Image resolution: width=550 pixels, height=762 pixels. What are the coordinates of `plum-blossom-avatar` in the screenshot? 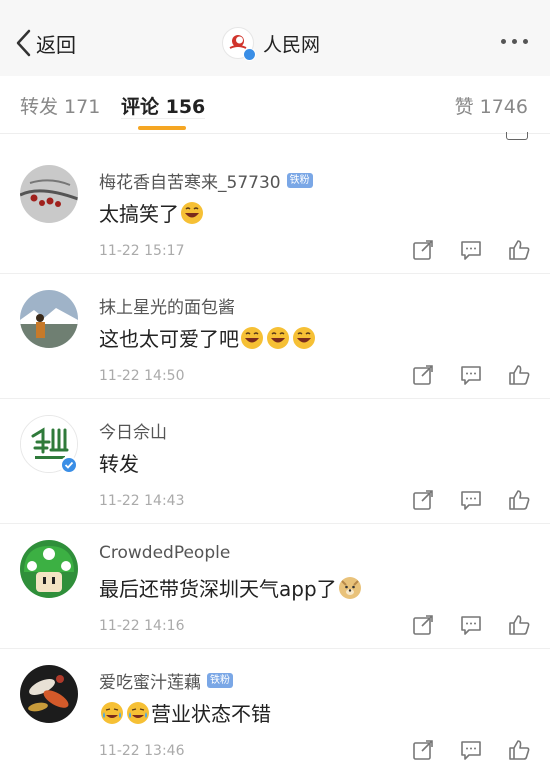 It's located at (49, 194).